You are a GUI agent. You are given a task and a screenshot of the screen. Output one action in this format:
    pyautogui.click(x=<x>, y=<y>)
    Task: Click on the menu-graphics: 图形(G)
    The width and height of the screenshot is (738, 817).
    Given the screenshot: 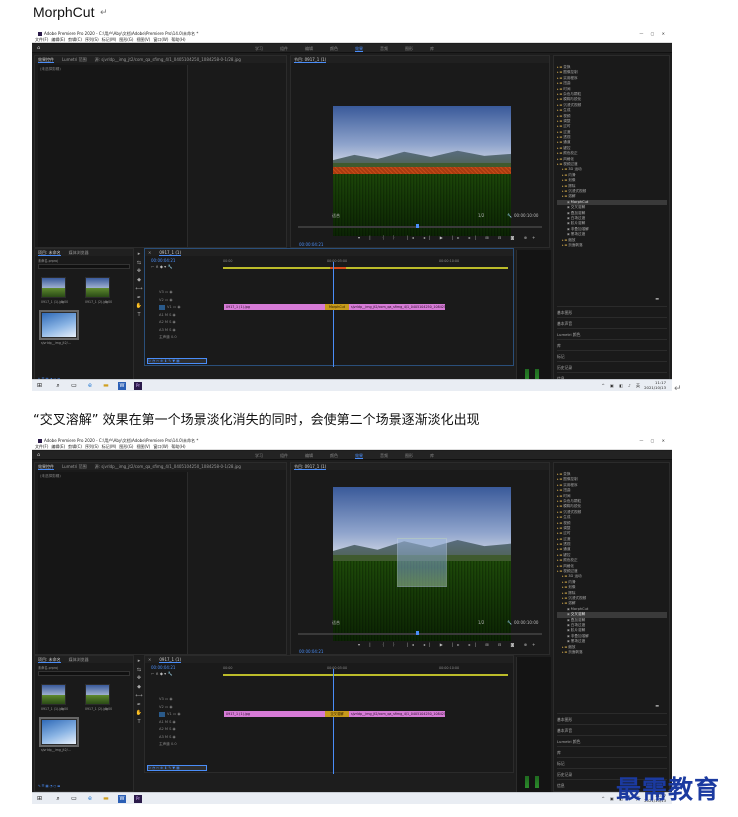 What is the action you would take?
    pyautogui.click(x=126, y=39)
    